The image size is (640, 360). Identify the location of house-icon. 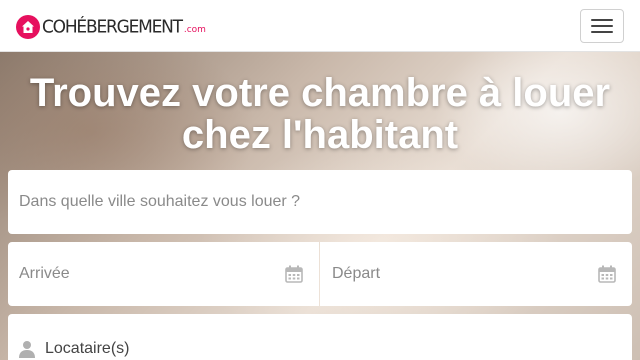
(28, 27).